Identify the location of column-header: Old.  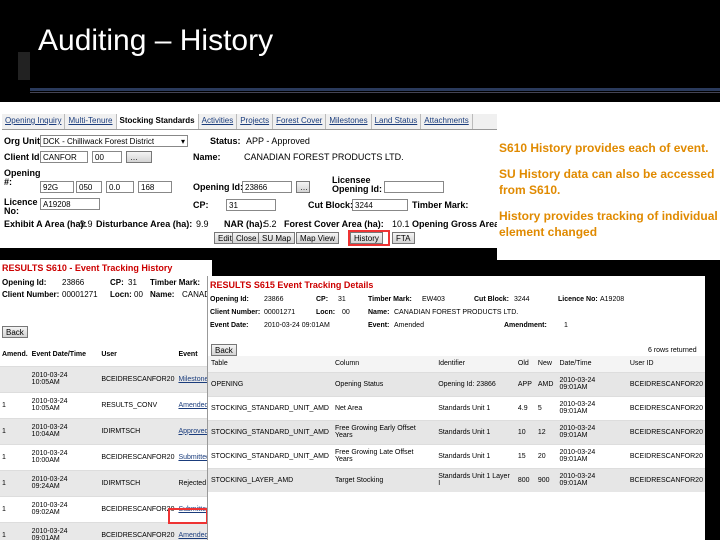
(524, 364).